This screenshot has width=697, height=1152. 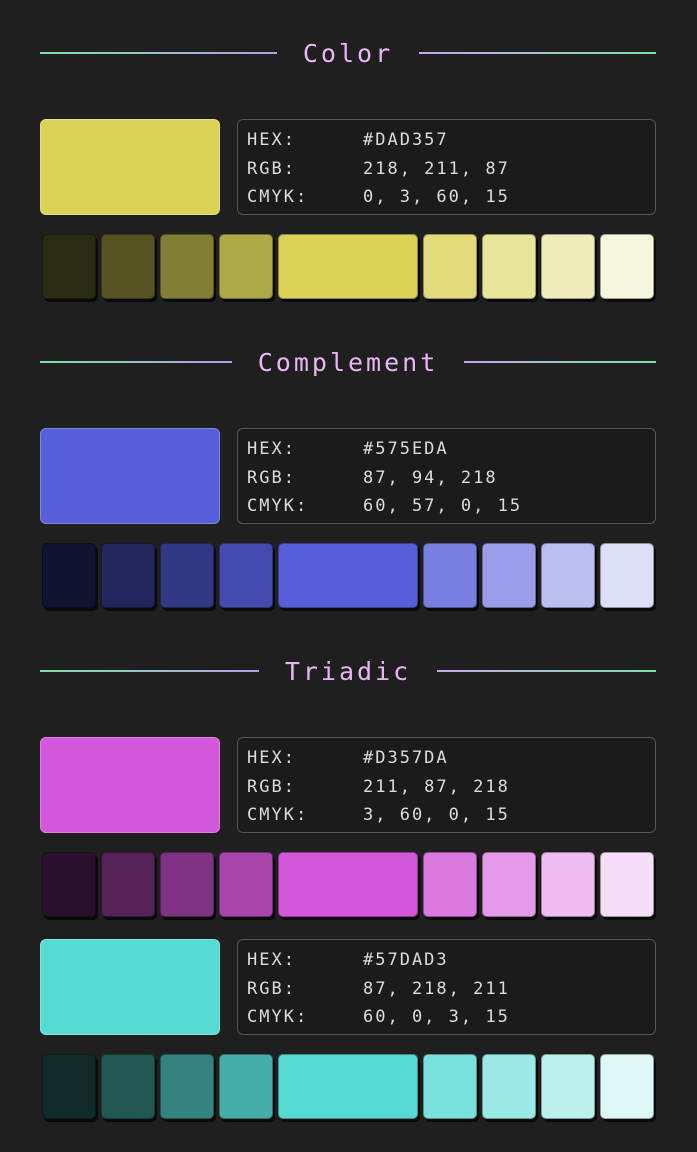 What do you see at coordinates (406, 449) in the screenshot?
I see `hex-value: #575EDA` at bounding box center [406, 449].